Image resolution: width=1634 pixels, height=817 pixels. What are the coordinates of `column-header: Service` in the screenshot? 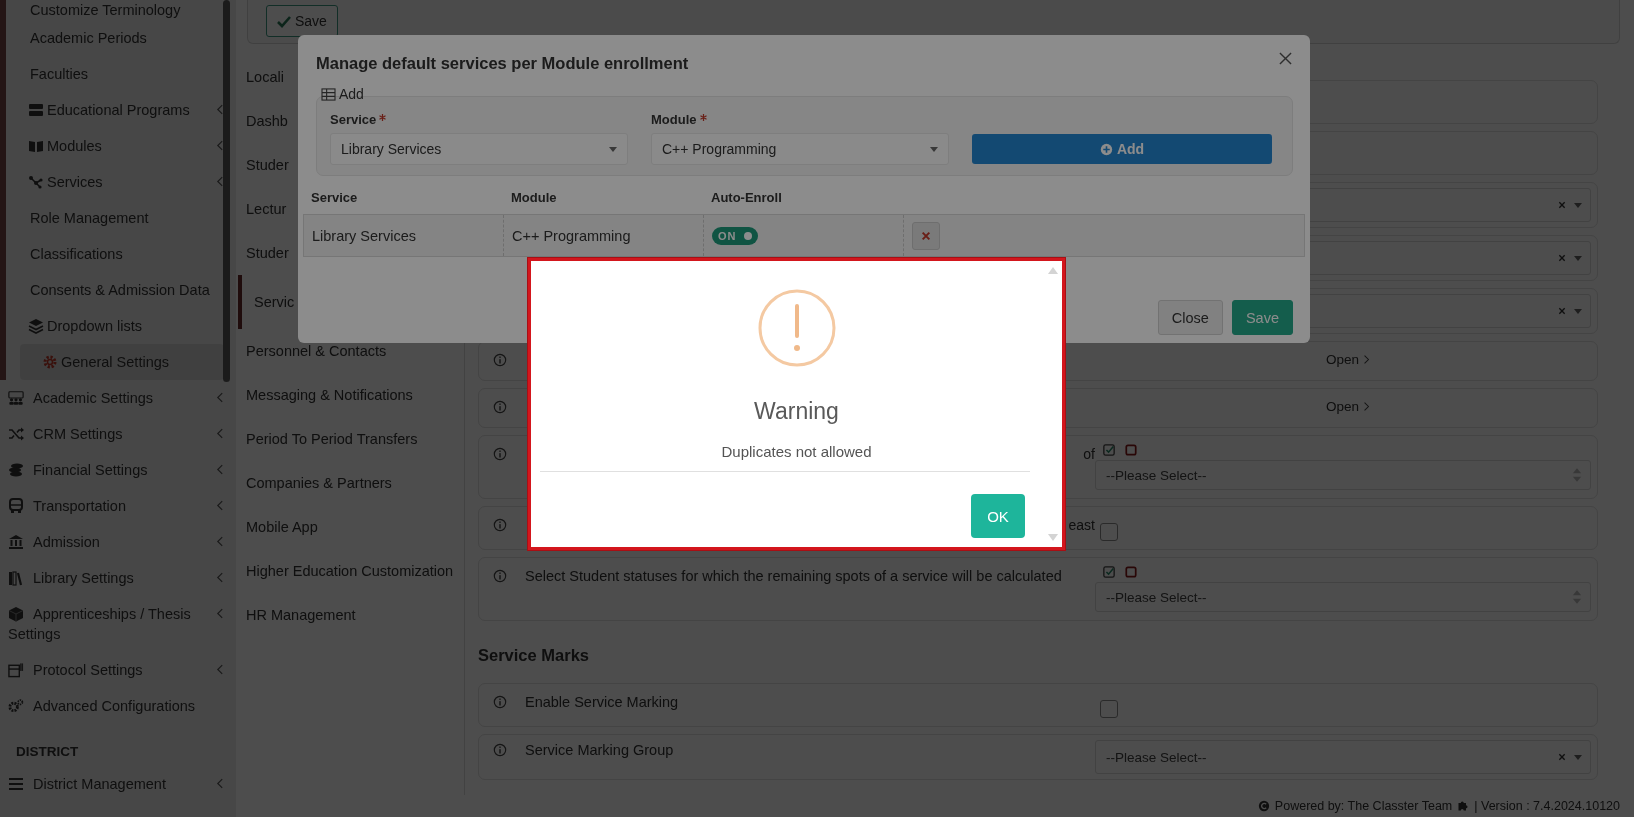 It's located at (334, 198).